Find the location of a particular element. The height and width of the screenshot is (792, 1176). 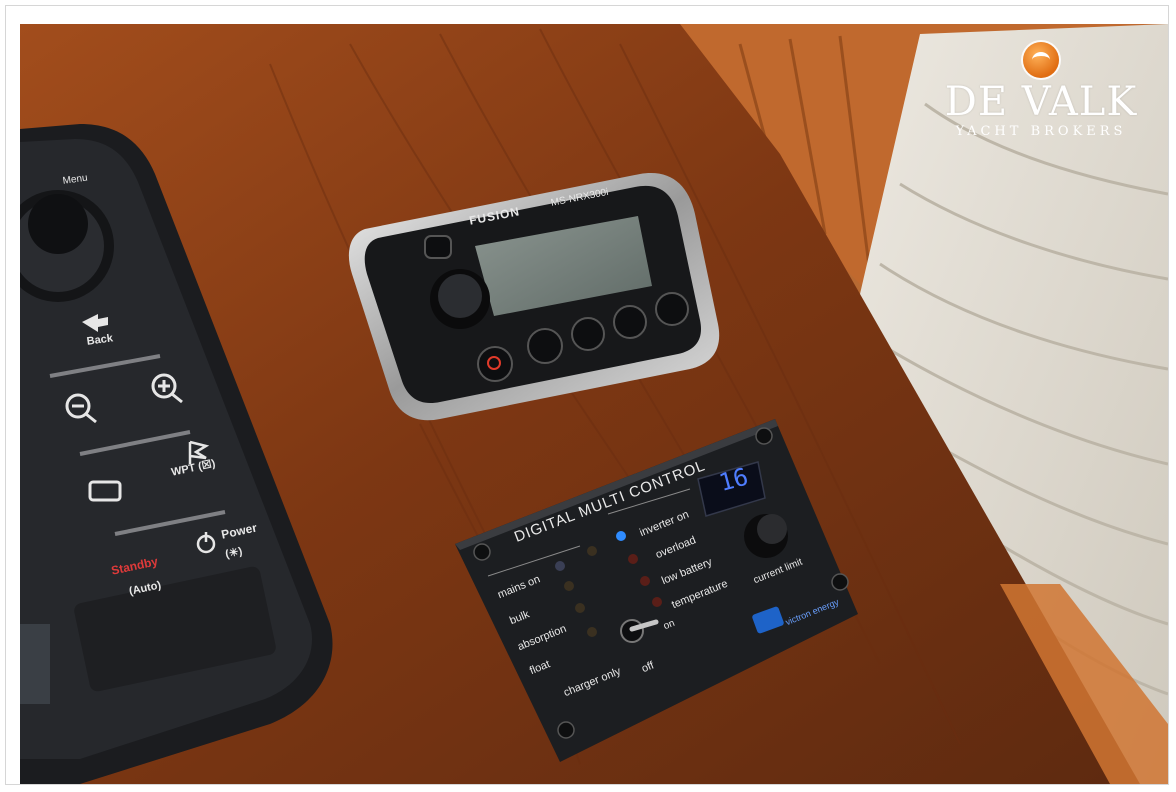

de-valk-watermark: DE VALK YACHT BROKERS is located at coordinates (1041, 97).